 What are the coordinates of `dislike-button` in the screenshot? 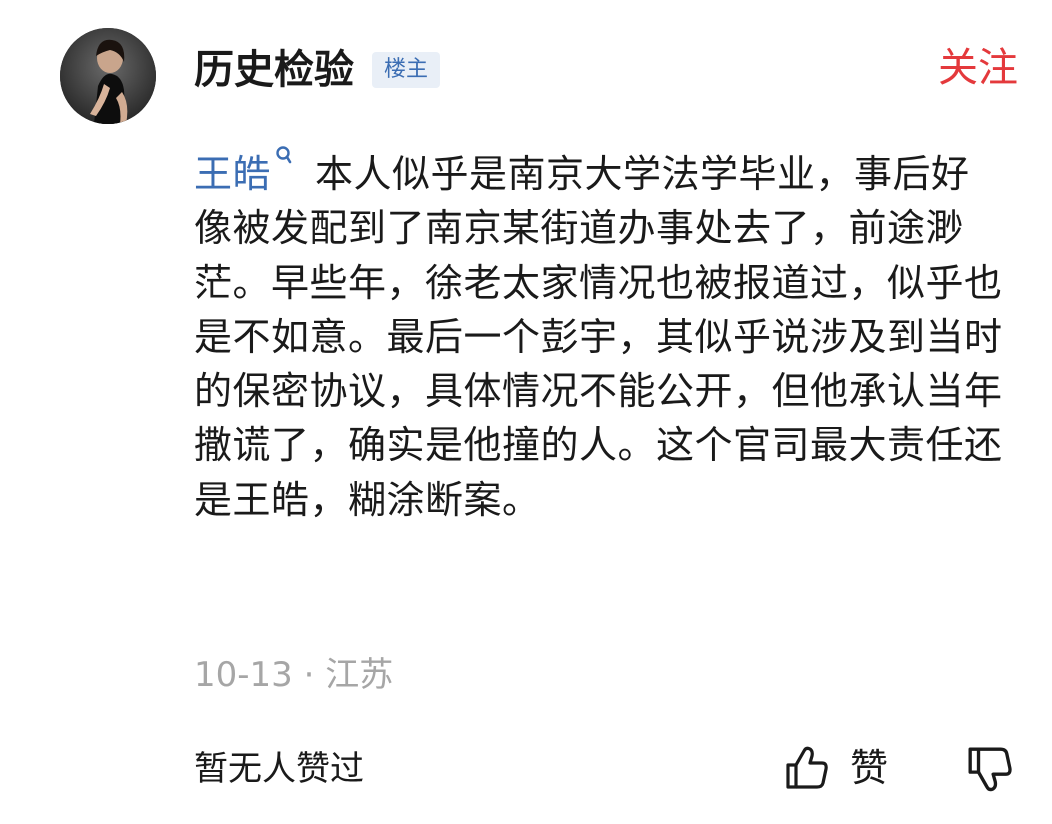 It's located at (990, 769).